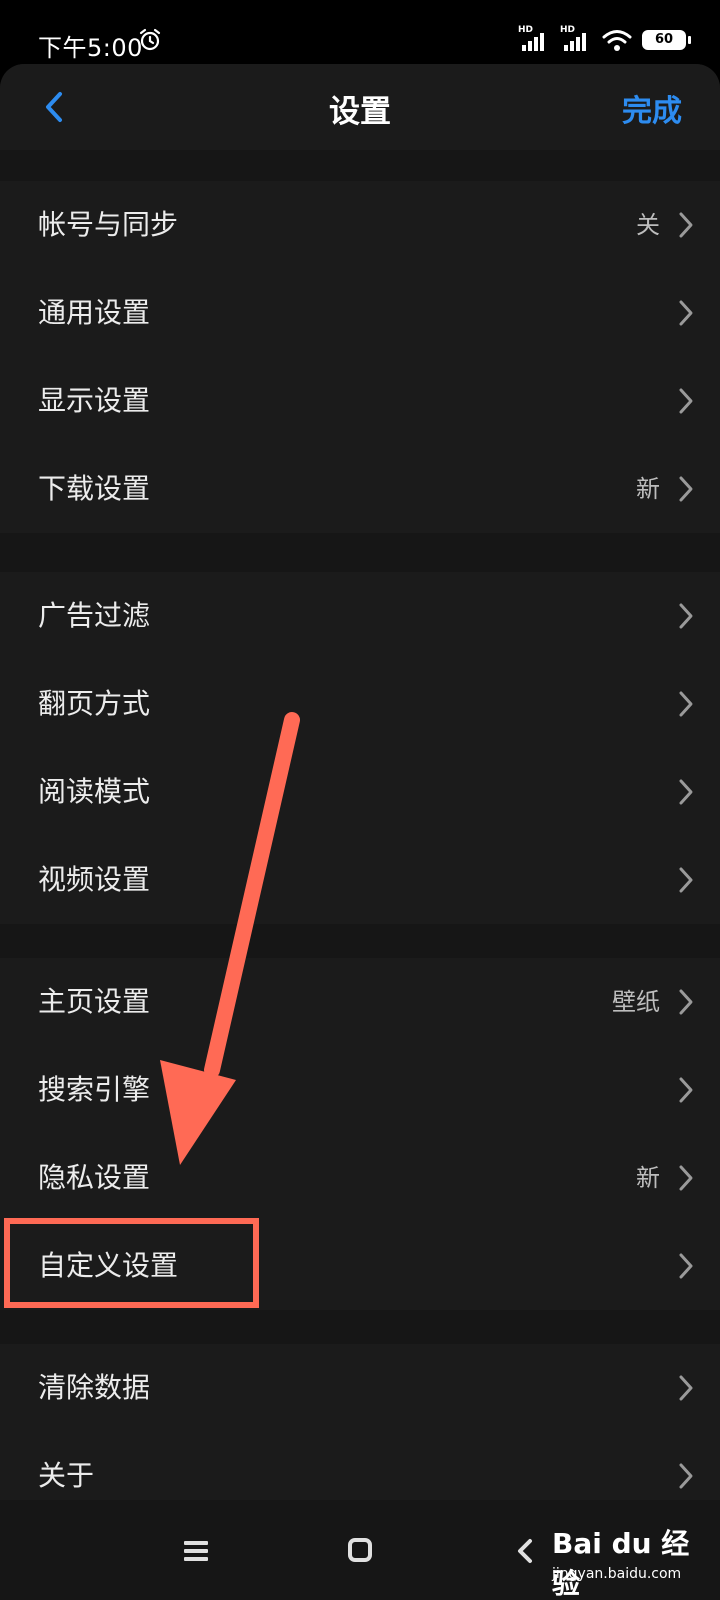 The image size is (720, 1600). I want to click on row-label: 隐私设置, so click(94, 1177).